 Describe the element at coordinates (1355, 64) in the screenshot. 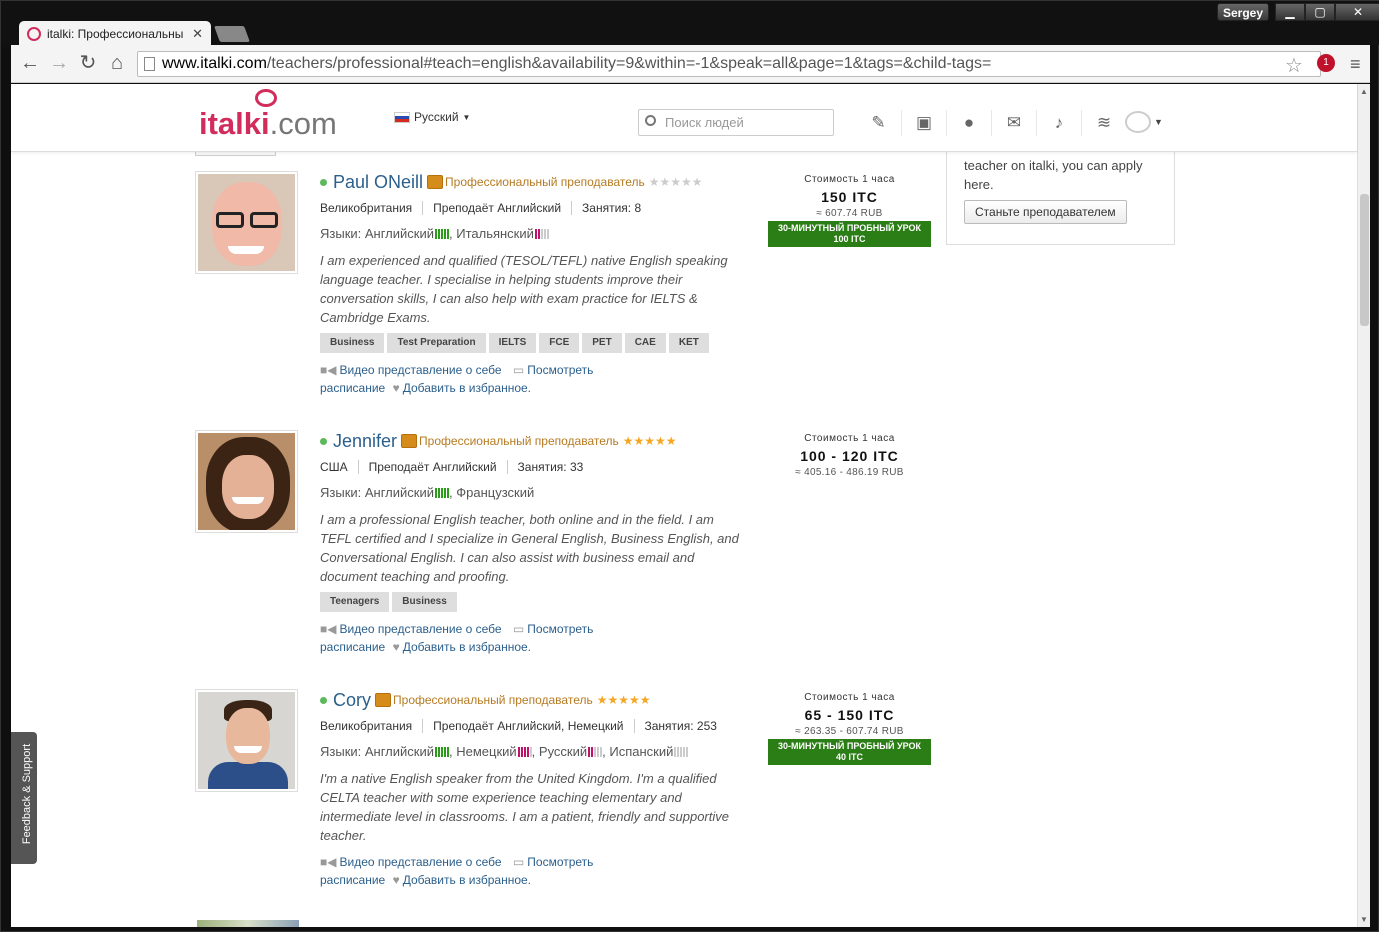

I see `chrome-menu-icon: ≡` at that location.